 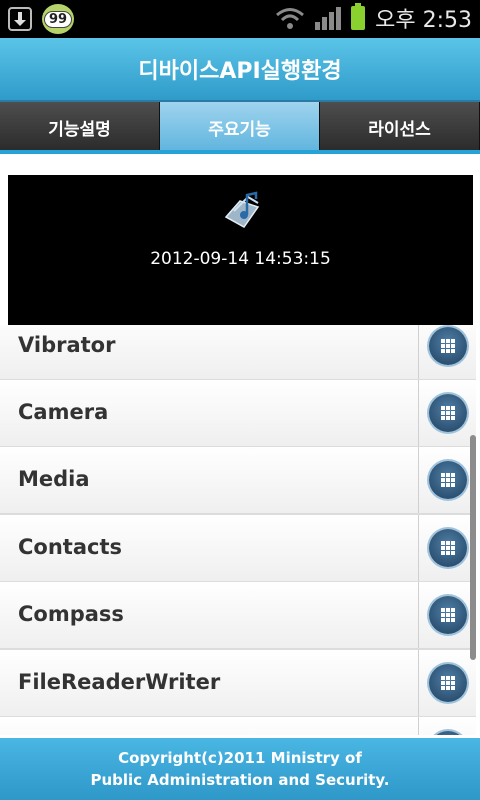 I want to click on notification-badge: 99, so click(x=58, y=19).